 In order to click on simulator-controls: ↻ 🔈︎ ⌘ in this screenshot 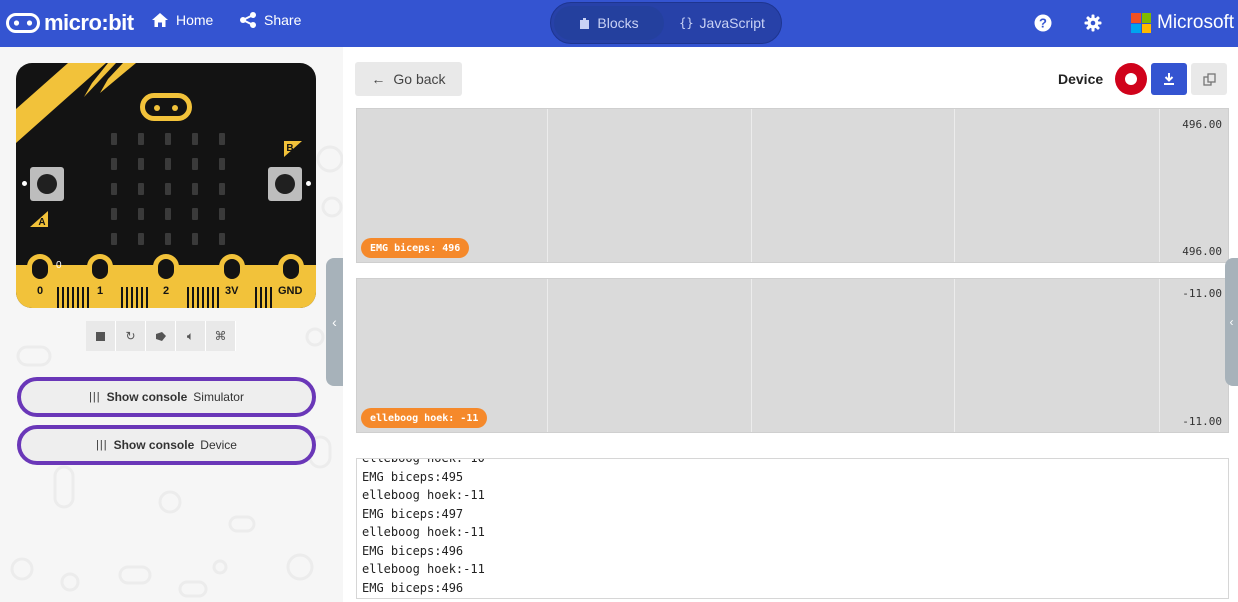, I will do `click(161, 336)`.